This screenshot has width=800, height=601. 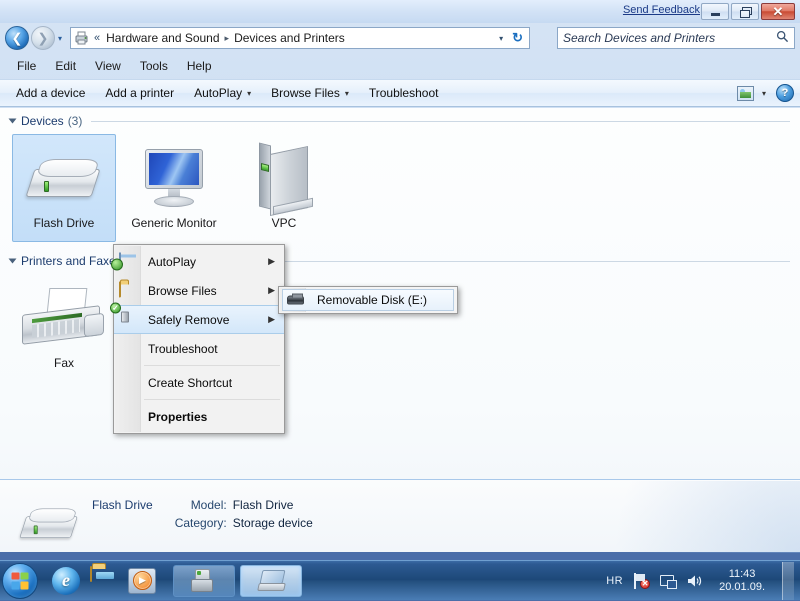 I want to click on forward-button: ❯, so click(x=43, y=38).